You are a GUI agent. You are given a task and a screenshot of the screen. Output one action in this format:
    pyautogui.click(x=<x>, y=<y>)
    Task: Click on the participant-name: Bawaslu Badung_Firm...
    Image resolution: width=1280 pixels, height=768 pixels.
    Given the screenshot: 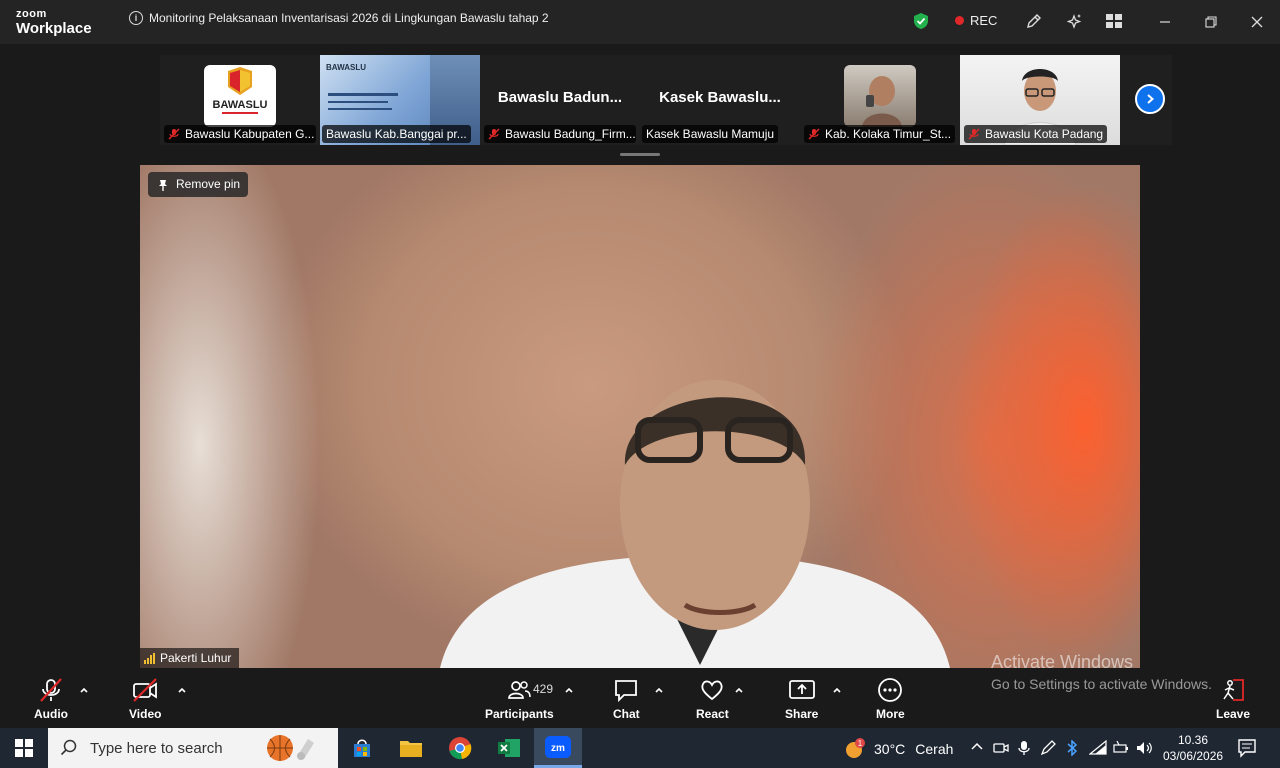 What is the action you would take?
    pyautogui.click(x=570, y=134)
    